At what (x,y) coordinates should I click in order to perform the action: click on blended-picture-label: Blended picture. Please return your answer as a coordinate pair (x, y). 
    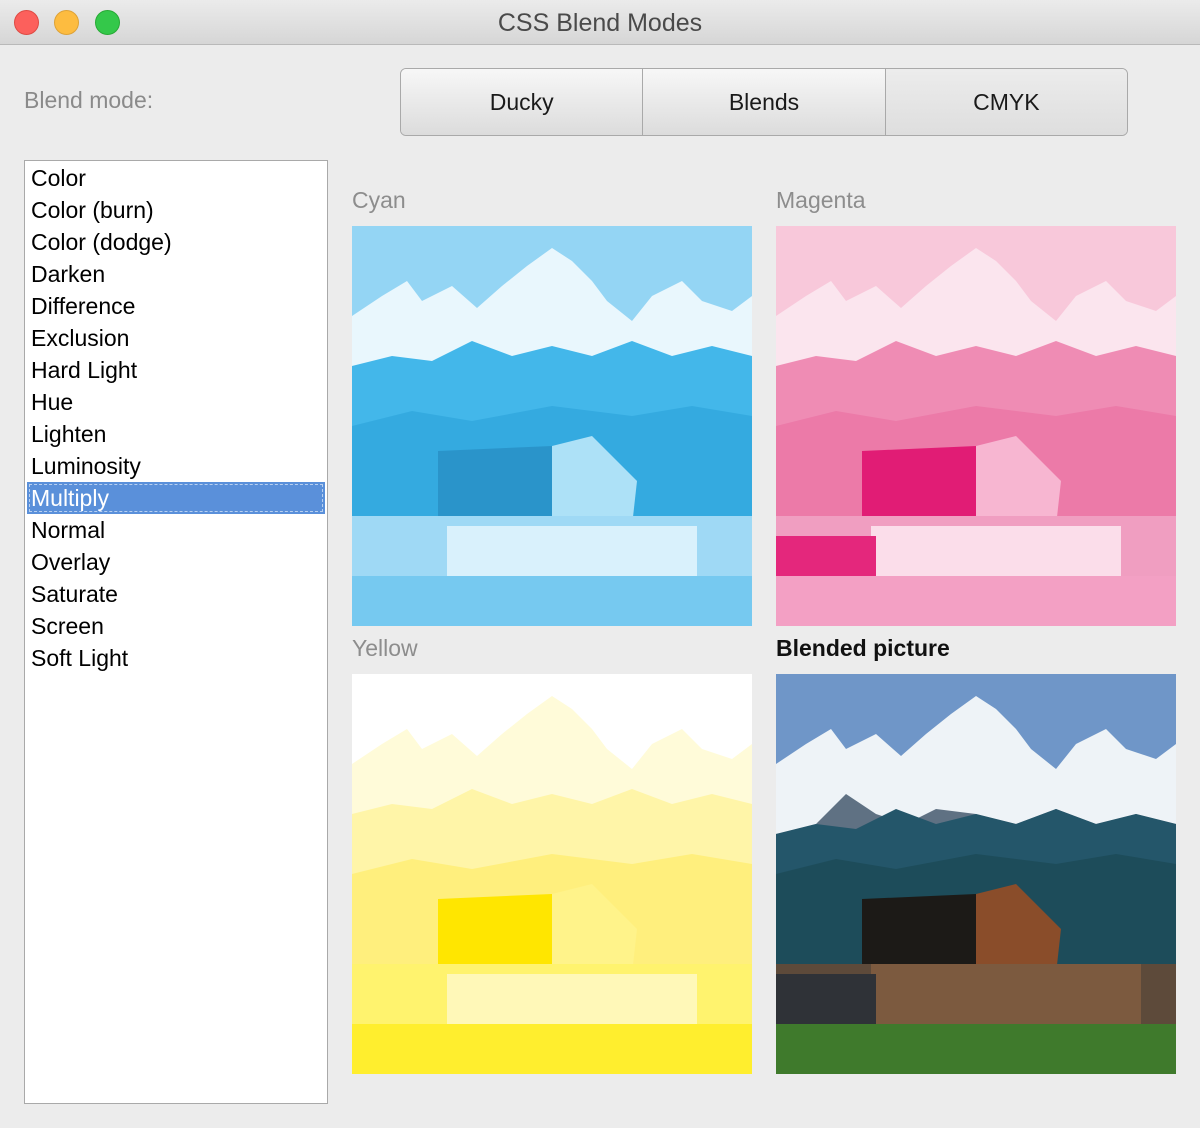
    Looking at the image, I should click on (863, 648).